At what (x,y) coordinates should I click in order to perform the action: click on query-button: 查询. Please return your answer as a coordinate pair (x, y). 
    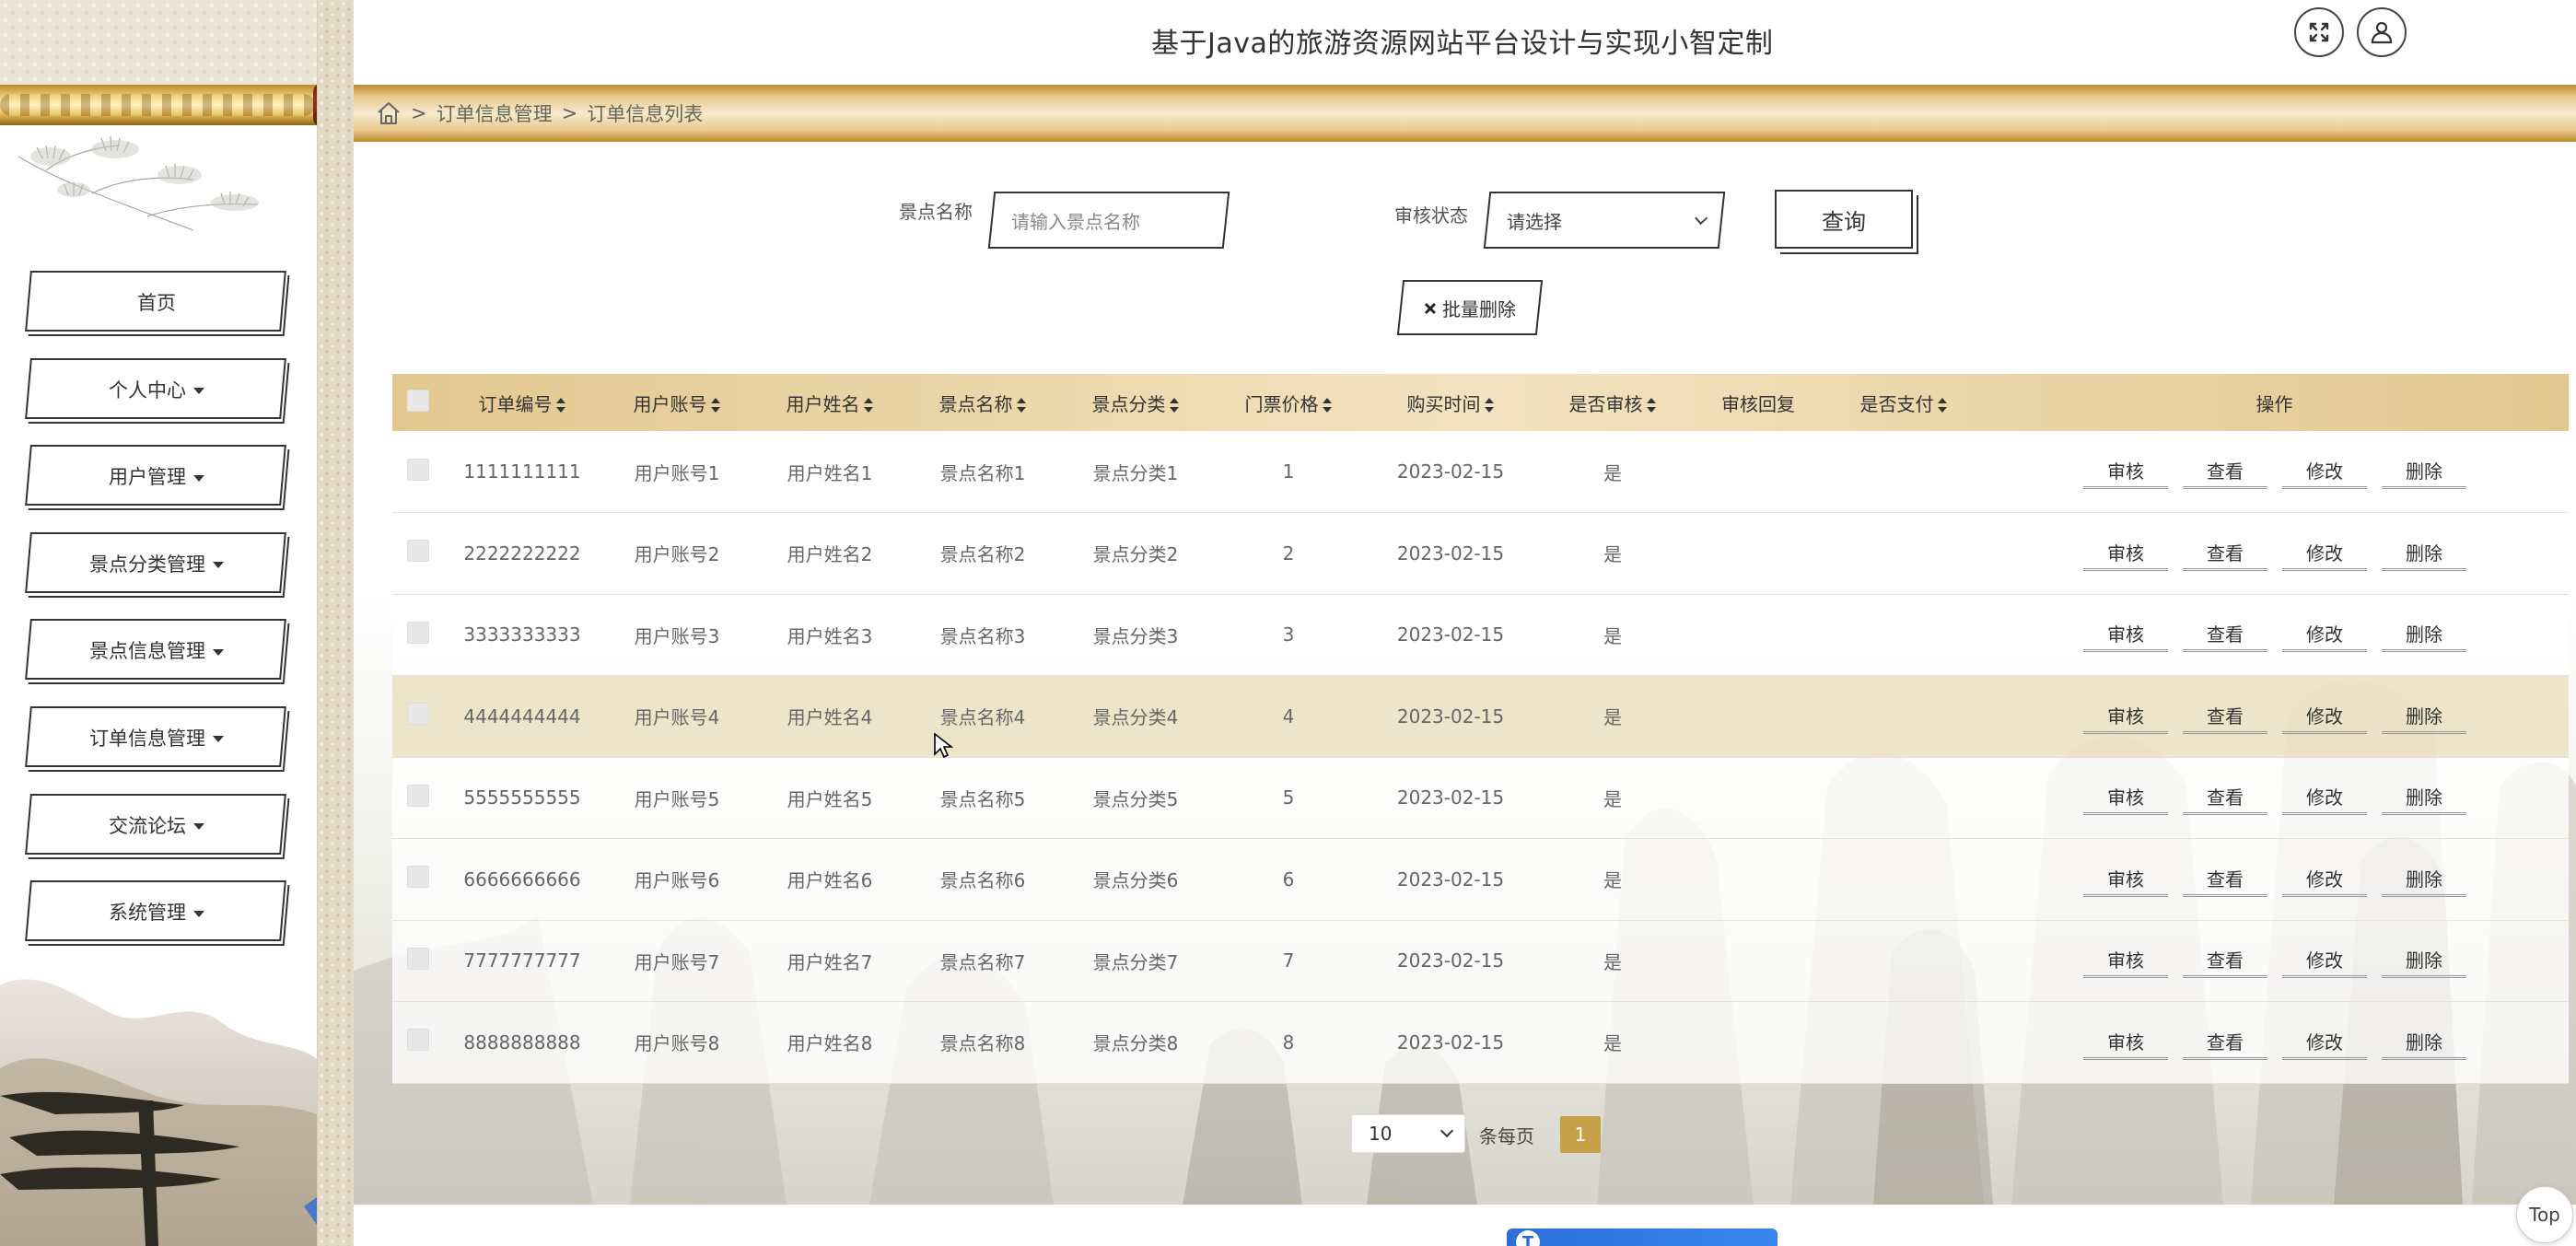
    Looking at the image, I should click on (1844, 219).